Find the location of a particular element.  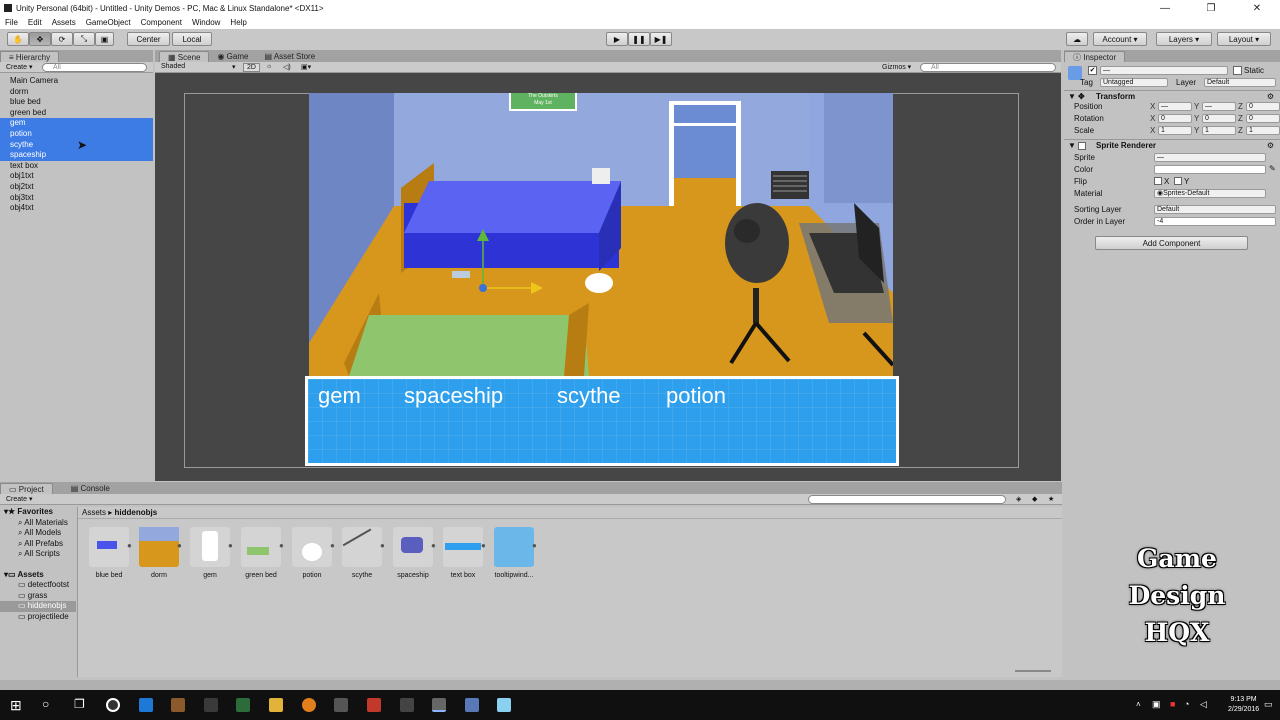

pivot-local-button: Local is located at coordinates (192, 39).